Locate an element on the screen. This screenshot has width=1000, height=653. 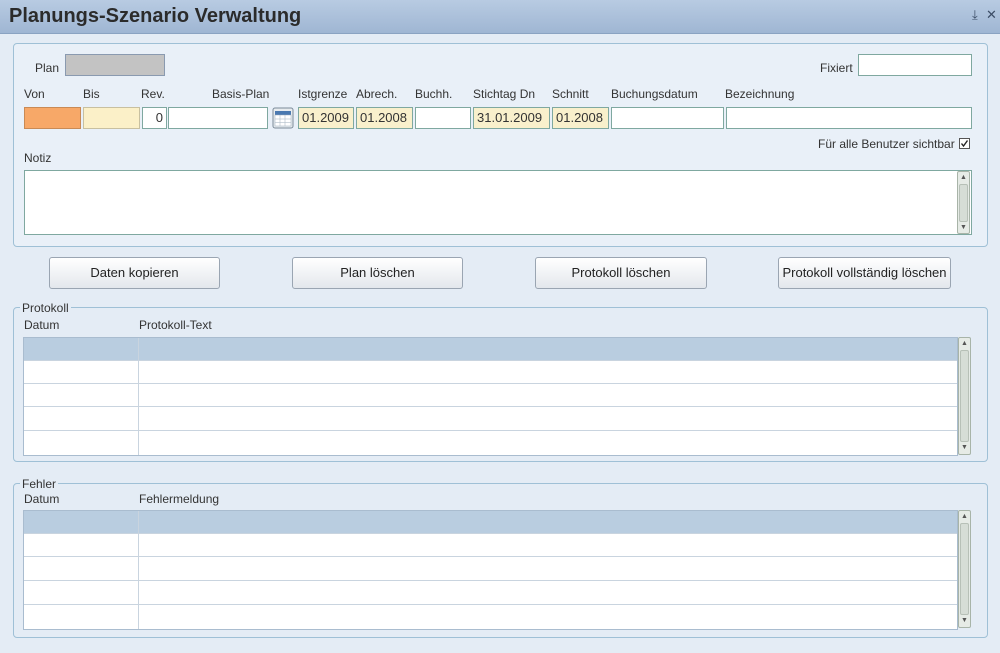
protokoll-header-text: Protokoll-Text is located at coordinates (175, 325).